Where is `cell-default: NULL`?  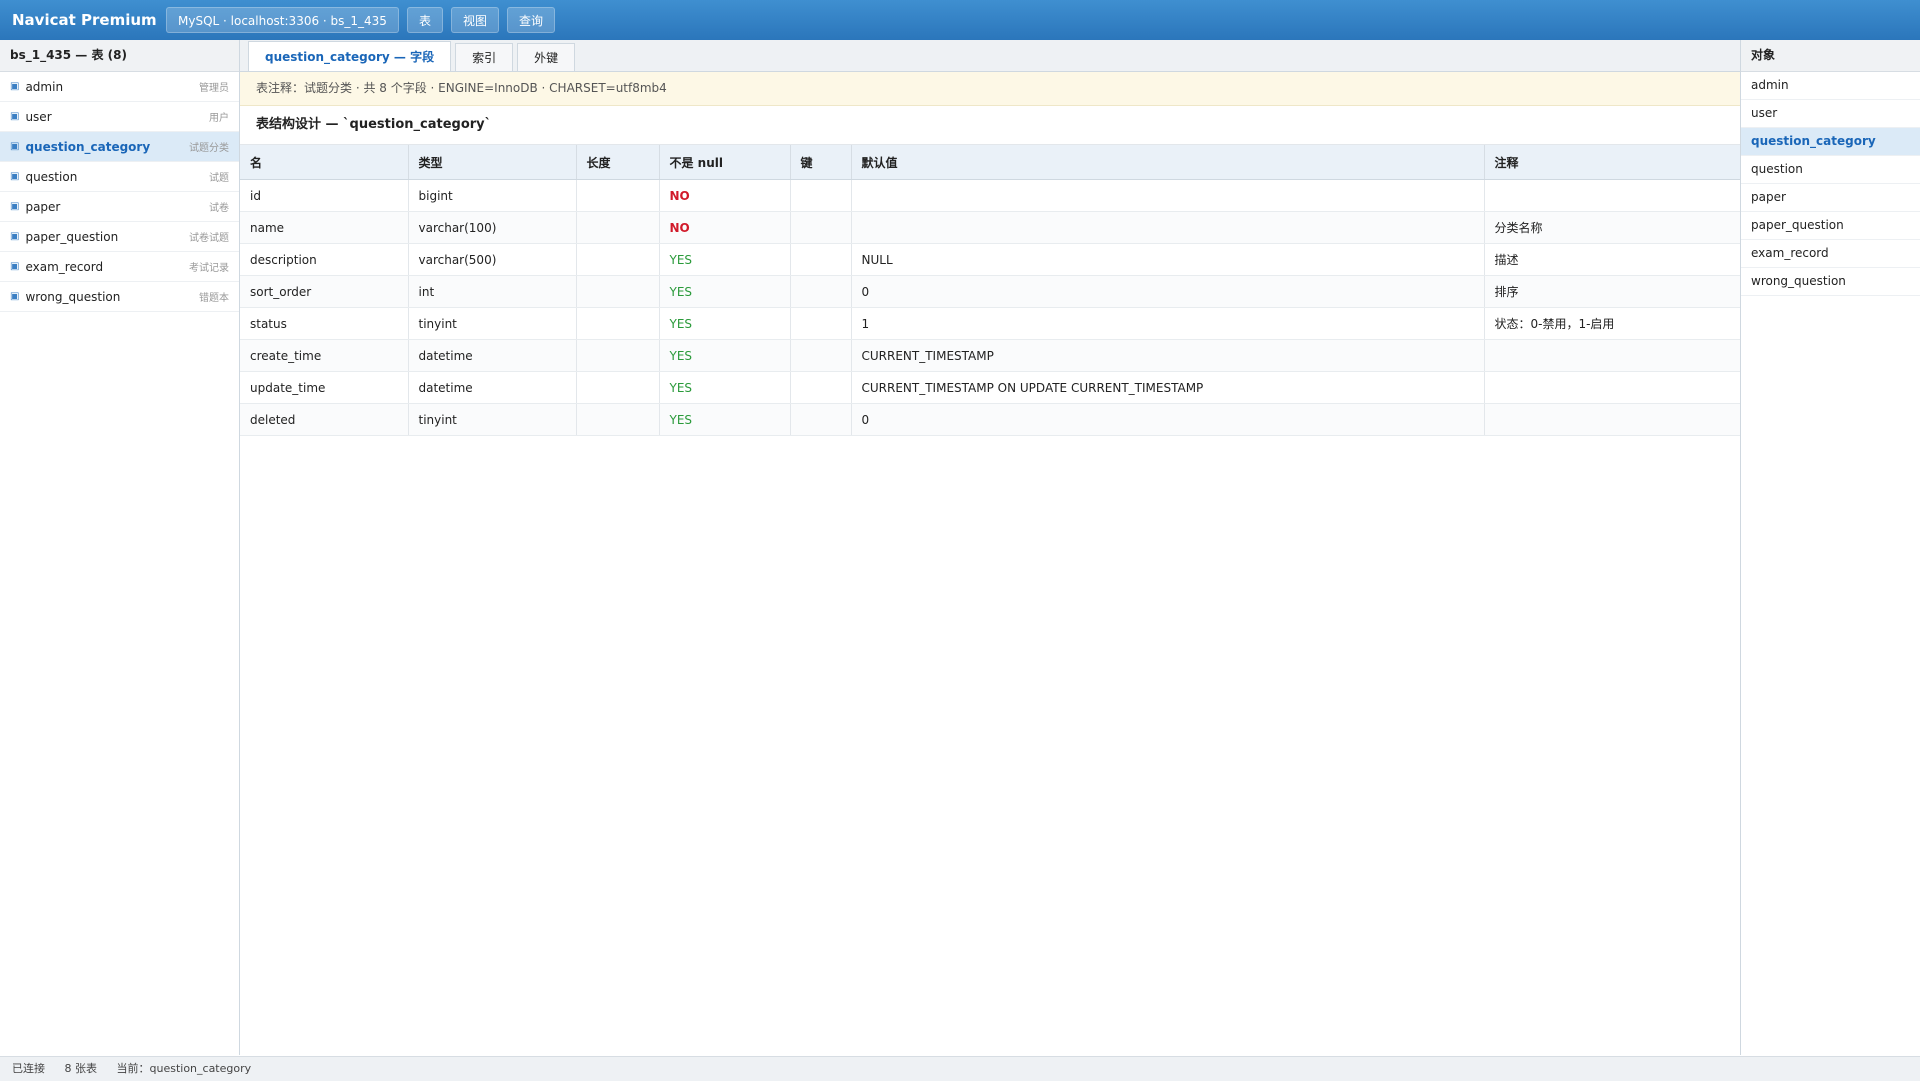
cell-default: NULL is located at coordinates (1168, 259).